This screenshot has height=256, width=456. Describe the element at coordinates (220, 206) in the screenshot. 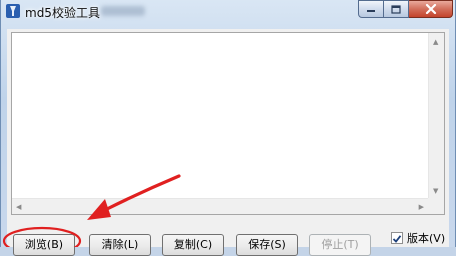

I see `horizontal-scrollbar: ◀ ▶` at that location.